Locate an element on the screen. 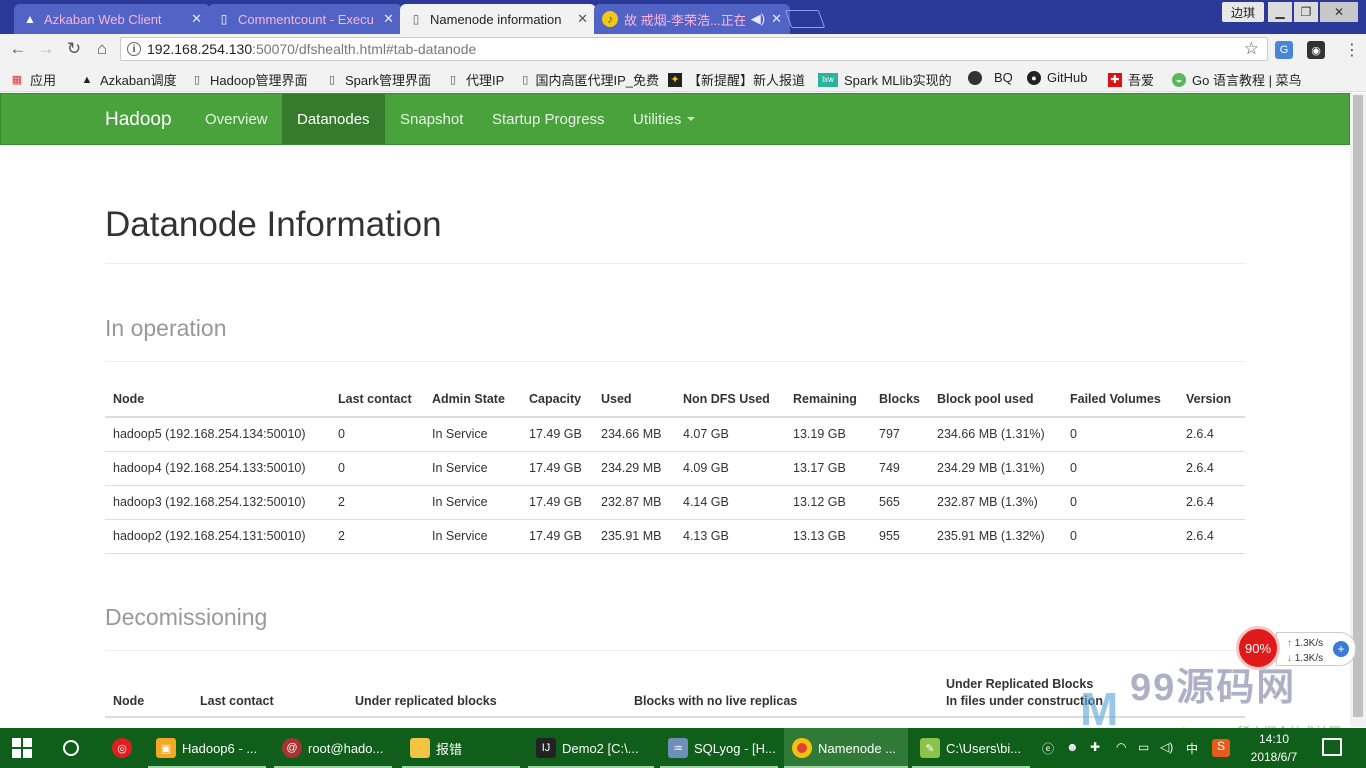 This screenshot has height=768, width=1366. bookmark-label: 应用 is located at coordinates (43, 80).